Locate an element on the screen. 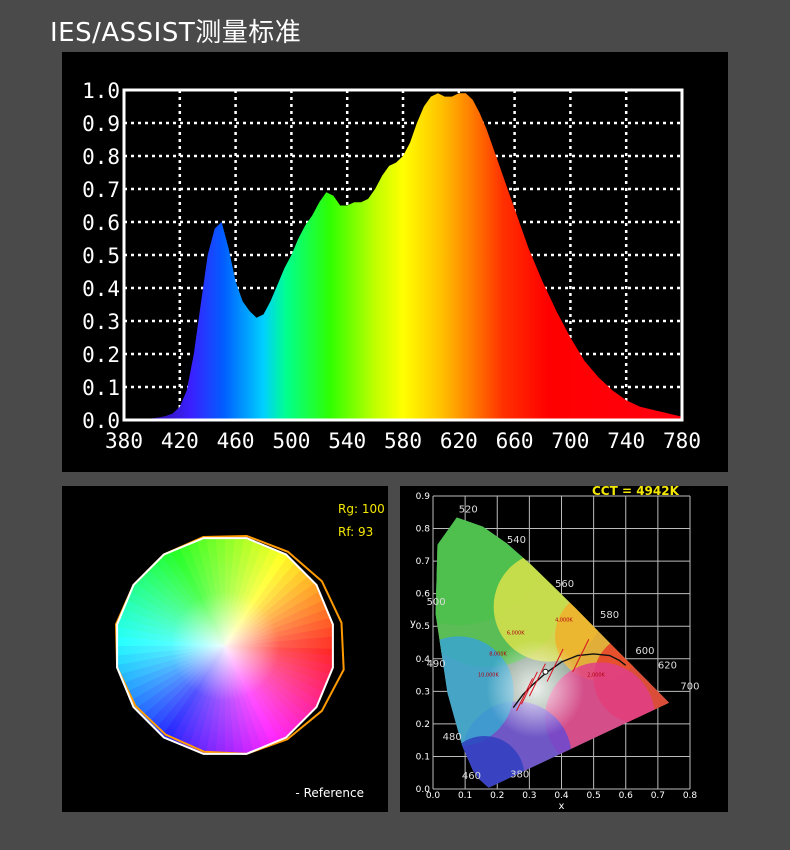  color-vector-graphic: Rg: 100 Rf: 93 is located at coordinates (249, 628).